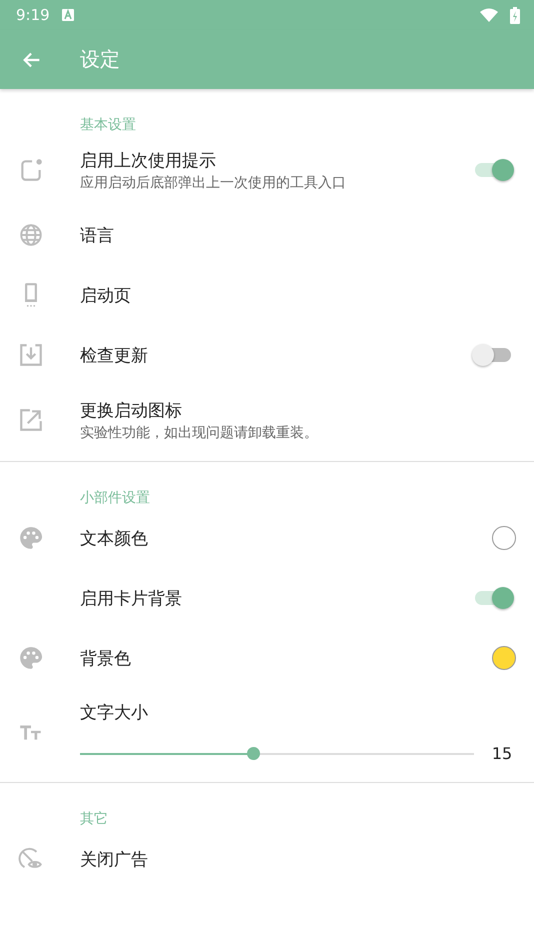  I want to click on notification-icon, so click(68, 15).